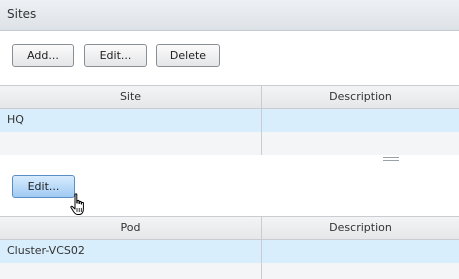  Describe the element at coordinates (391, 159) in the screenshot. I see `splitter-grip-icon` at that location.